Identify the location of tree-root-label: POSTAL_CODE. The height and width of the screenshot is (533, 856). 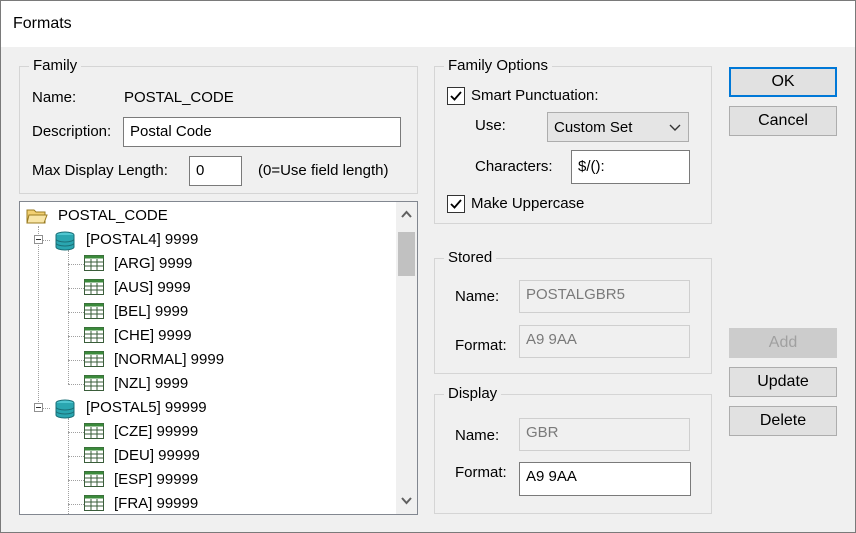
(113, 215).